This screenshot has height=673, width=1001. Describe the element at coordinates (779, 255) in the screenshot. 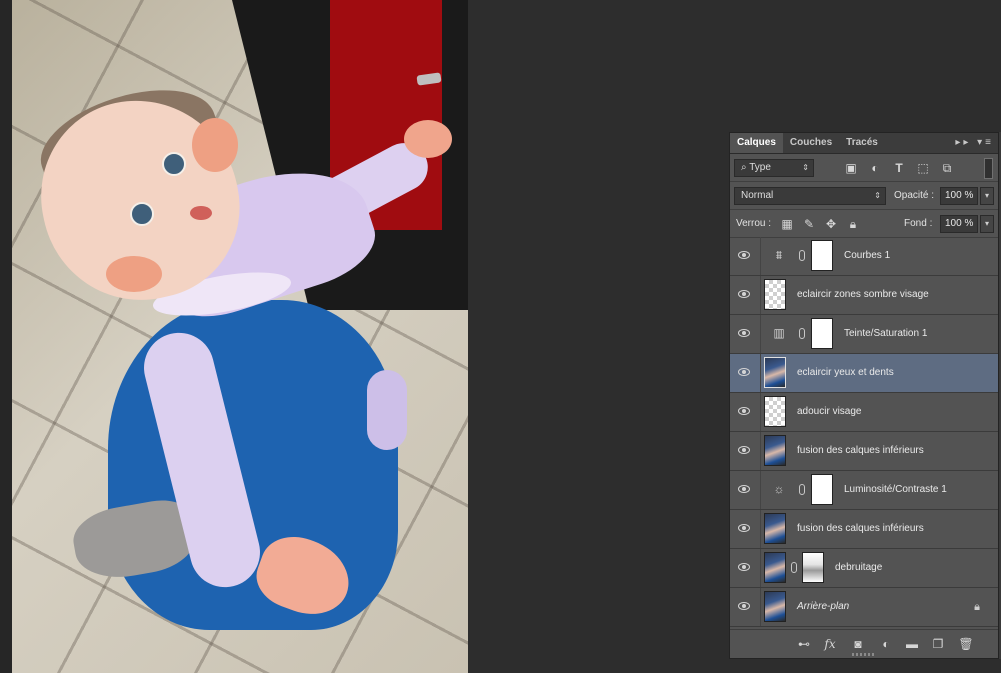

I see `curves-icon: ⩩` at that location.